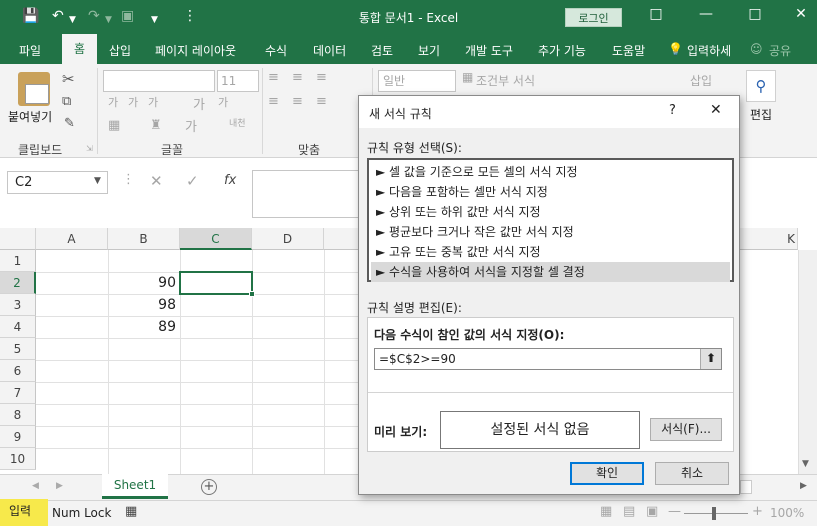 Image resolution: width=817 pixels, height=526 pixels. I want to click on tab-review: 검토, so click(382, 50).